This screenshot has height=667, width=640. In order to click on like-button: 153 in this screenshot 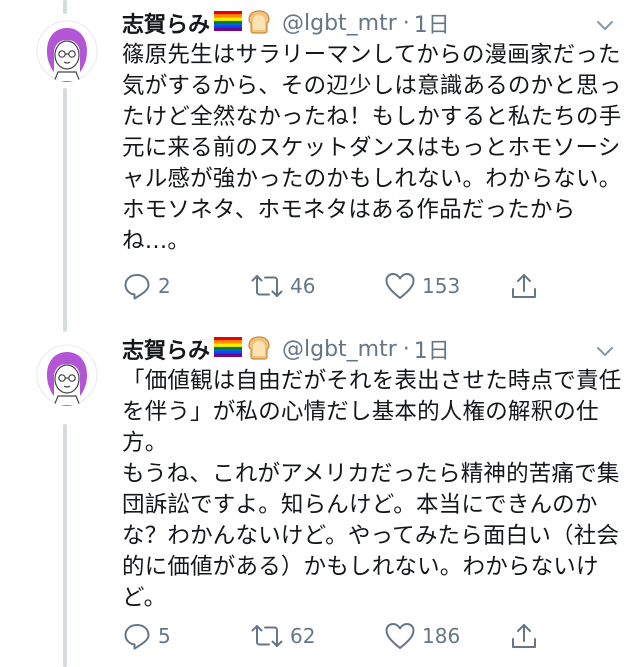, I will do `click(422, 286)`.